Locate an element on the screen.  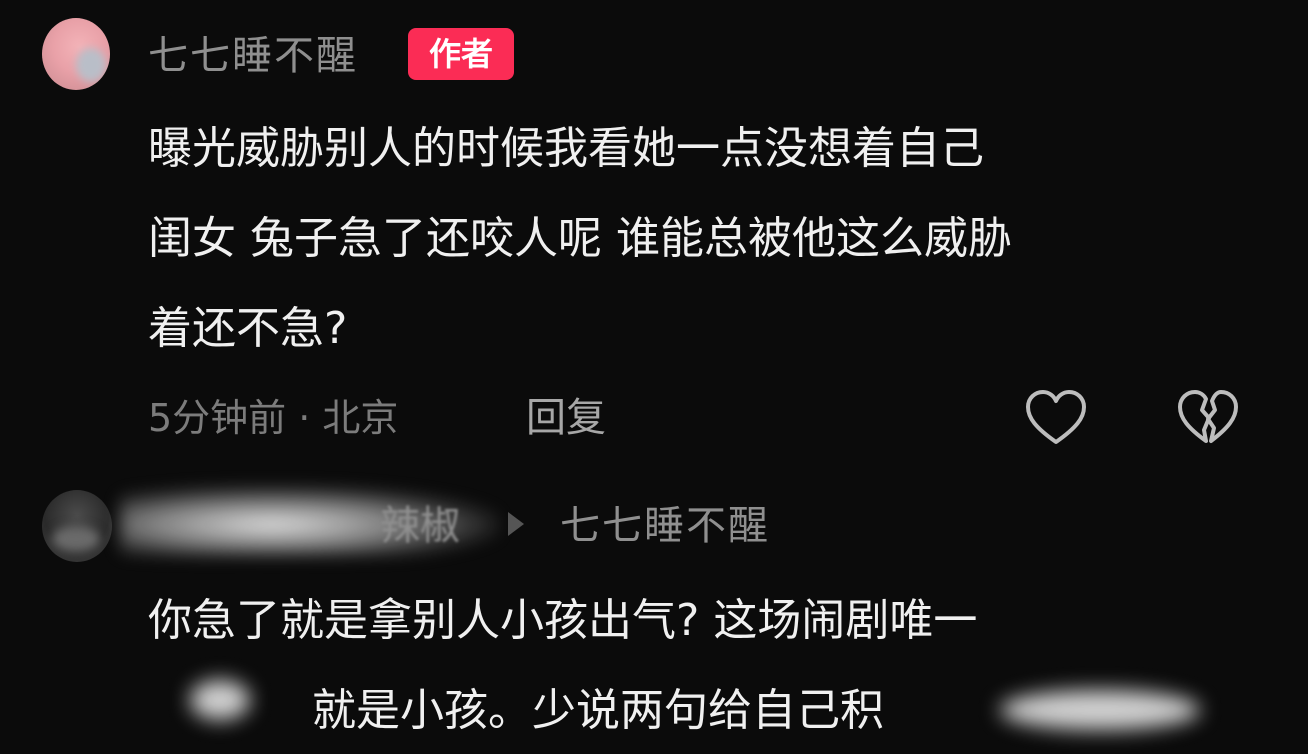
reply-to-username: 七七睡不醒 is located at coordinates (665, 526).